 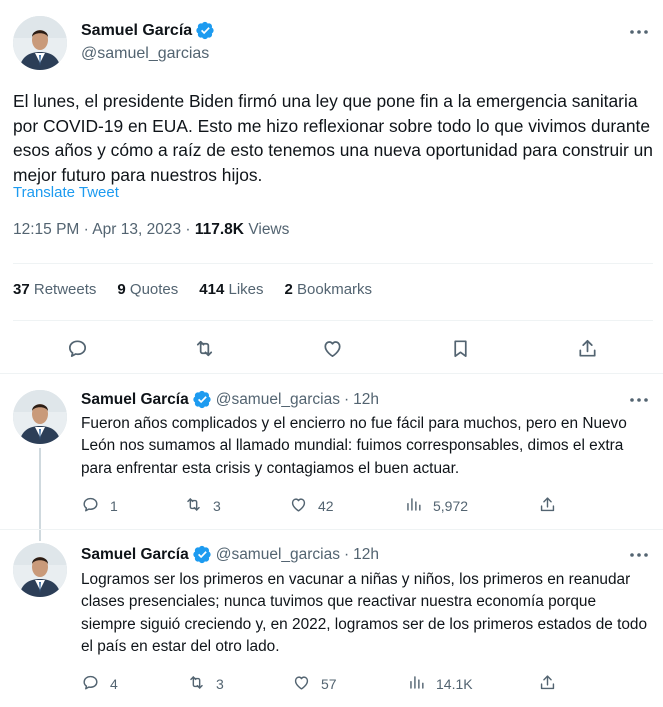 What do you see at coordinates (451, 506) in the screenshot?
I see `views-count: 5,972` at bounding box center [451, 506].